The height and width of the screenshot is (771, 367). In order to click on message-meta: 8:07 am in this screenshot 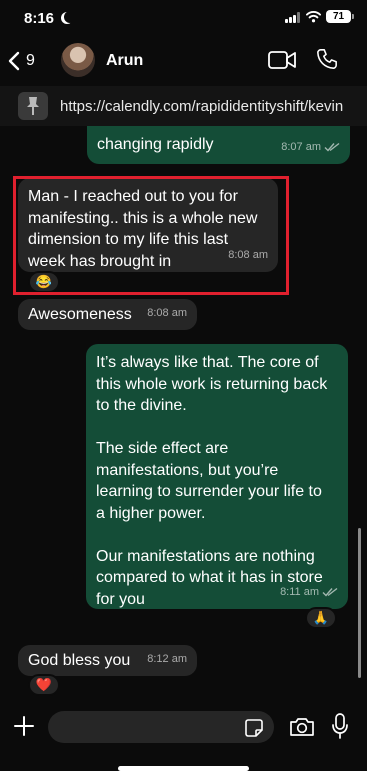, I will do `click(310, 148)`.